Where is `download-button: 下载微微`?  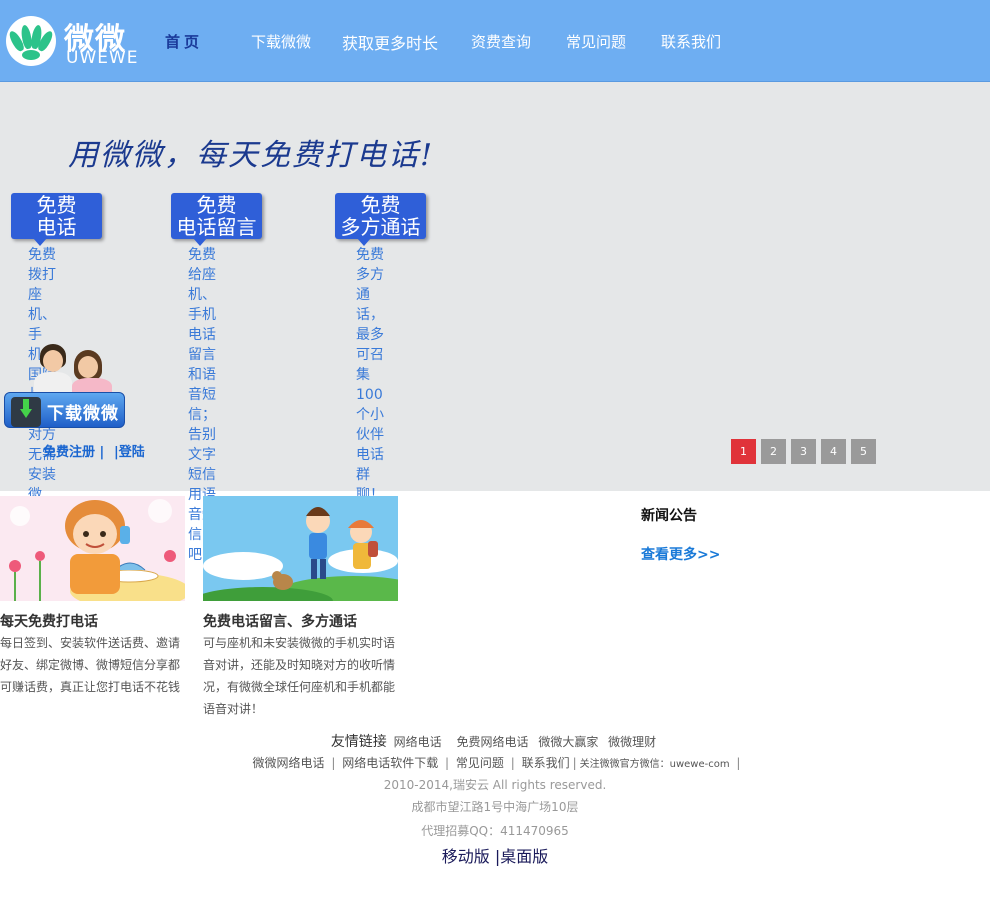
download-button: 下载微微 is located at coordinates (64, 410).